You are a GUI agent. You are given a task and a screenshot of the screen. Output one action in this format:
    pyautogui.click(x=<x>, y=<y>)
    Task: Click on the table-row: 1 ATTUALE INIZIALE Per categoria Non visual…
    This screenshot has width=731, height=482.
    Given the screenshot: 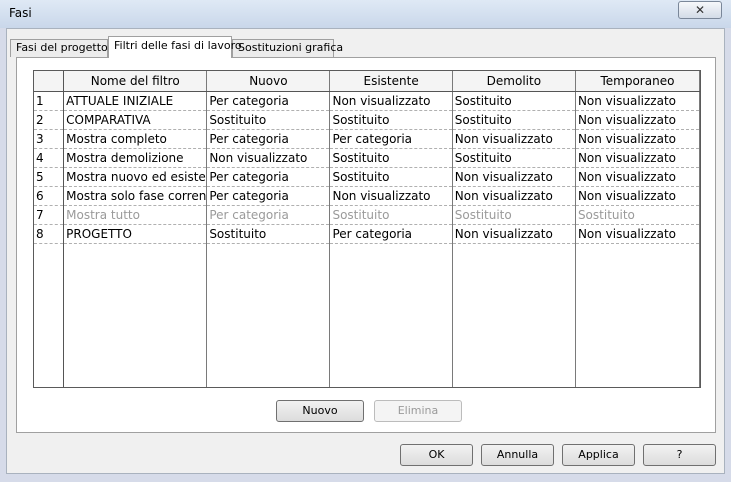 What is the action you would take?
    pyautogui.click(x=367, y=101)
    